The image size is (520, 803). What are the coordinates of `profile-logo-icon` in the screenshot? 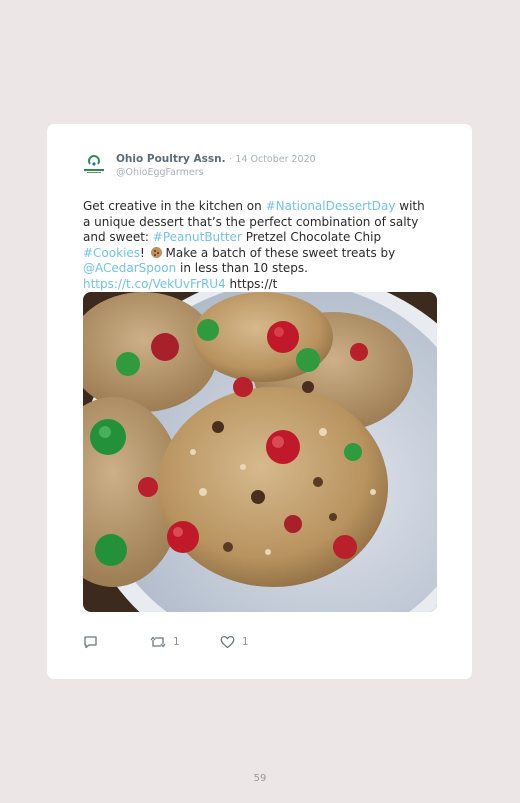 It's located at (94, 166).